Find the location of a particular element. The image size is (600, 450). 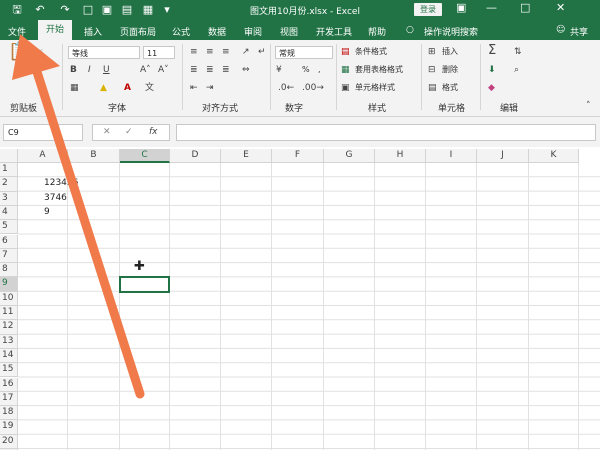

bold-icon: B is located at coordinates (73, 70).